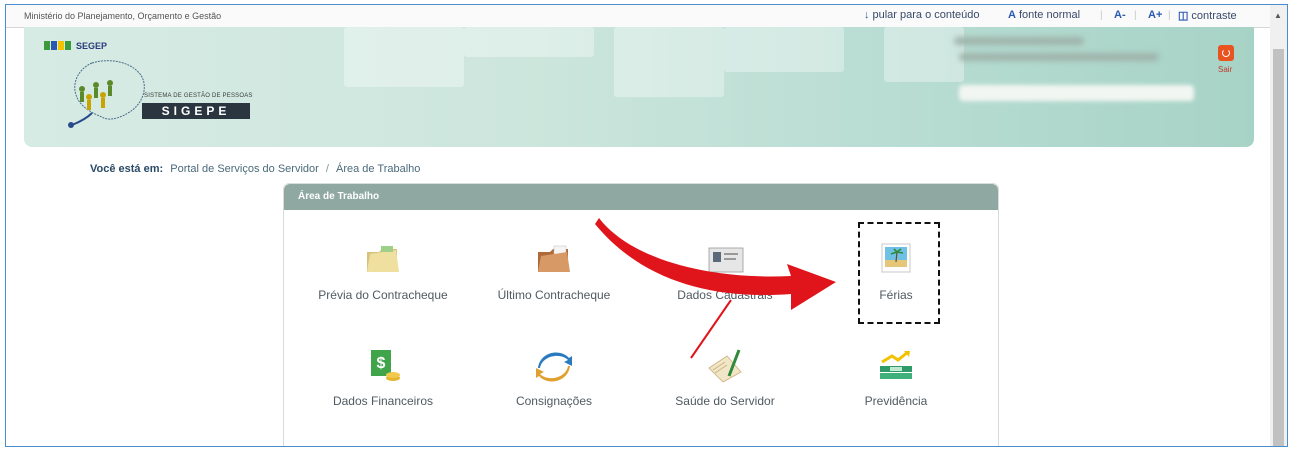 This screenshot has width=1293, height=451. I want to click on segep-logo: SEGEP, so click(75, 46).